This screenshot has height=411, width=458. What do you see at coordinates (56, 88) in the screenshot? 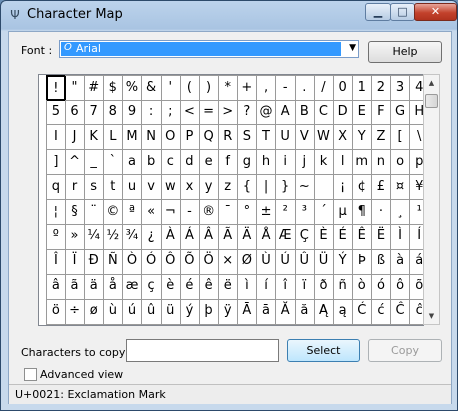
I see `character-cell: !` at bounding box center [56, 88].